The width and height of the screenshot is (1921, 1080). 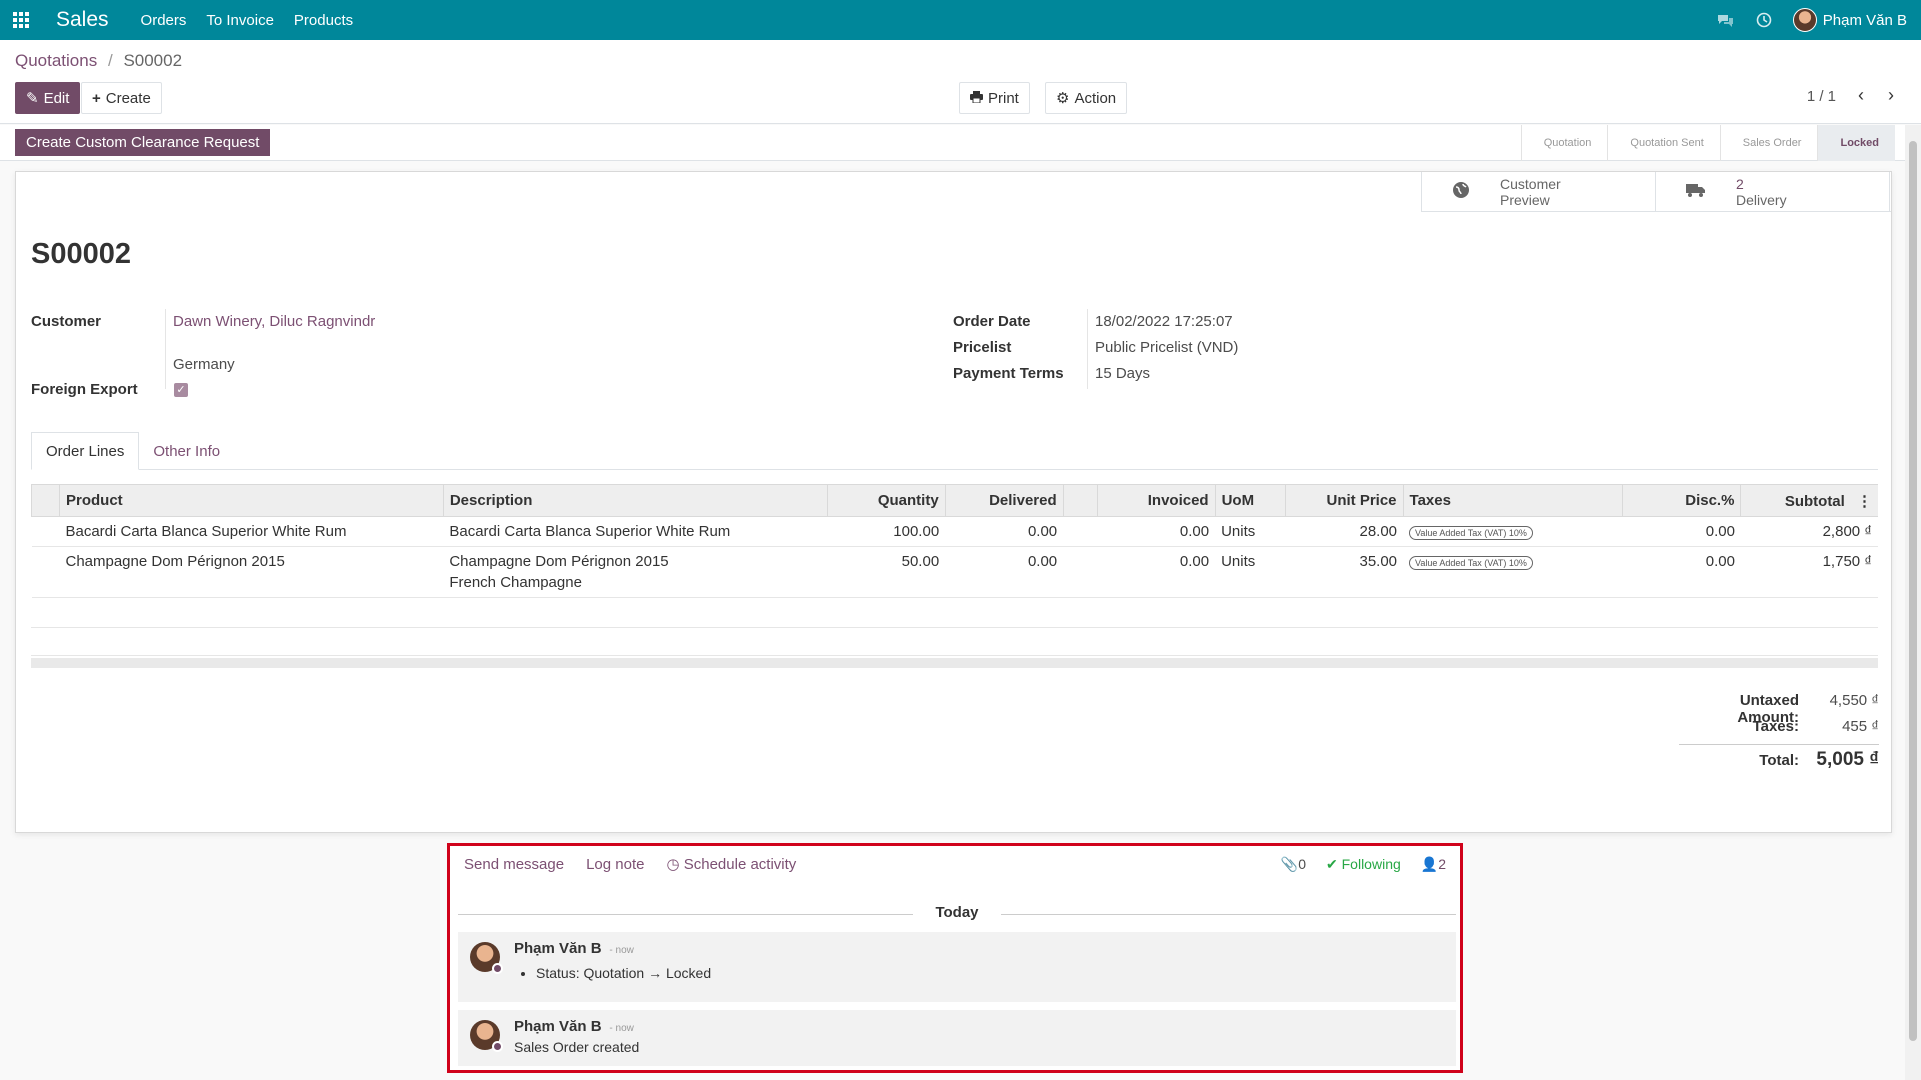 I want to click on message-body: Sales Order created, so click(x=577, y=1047).